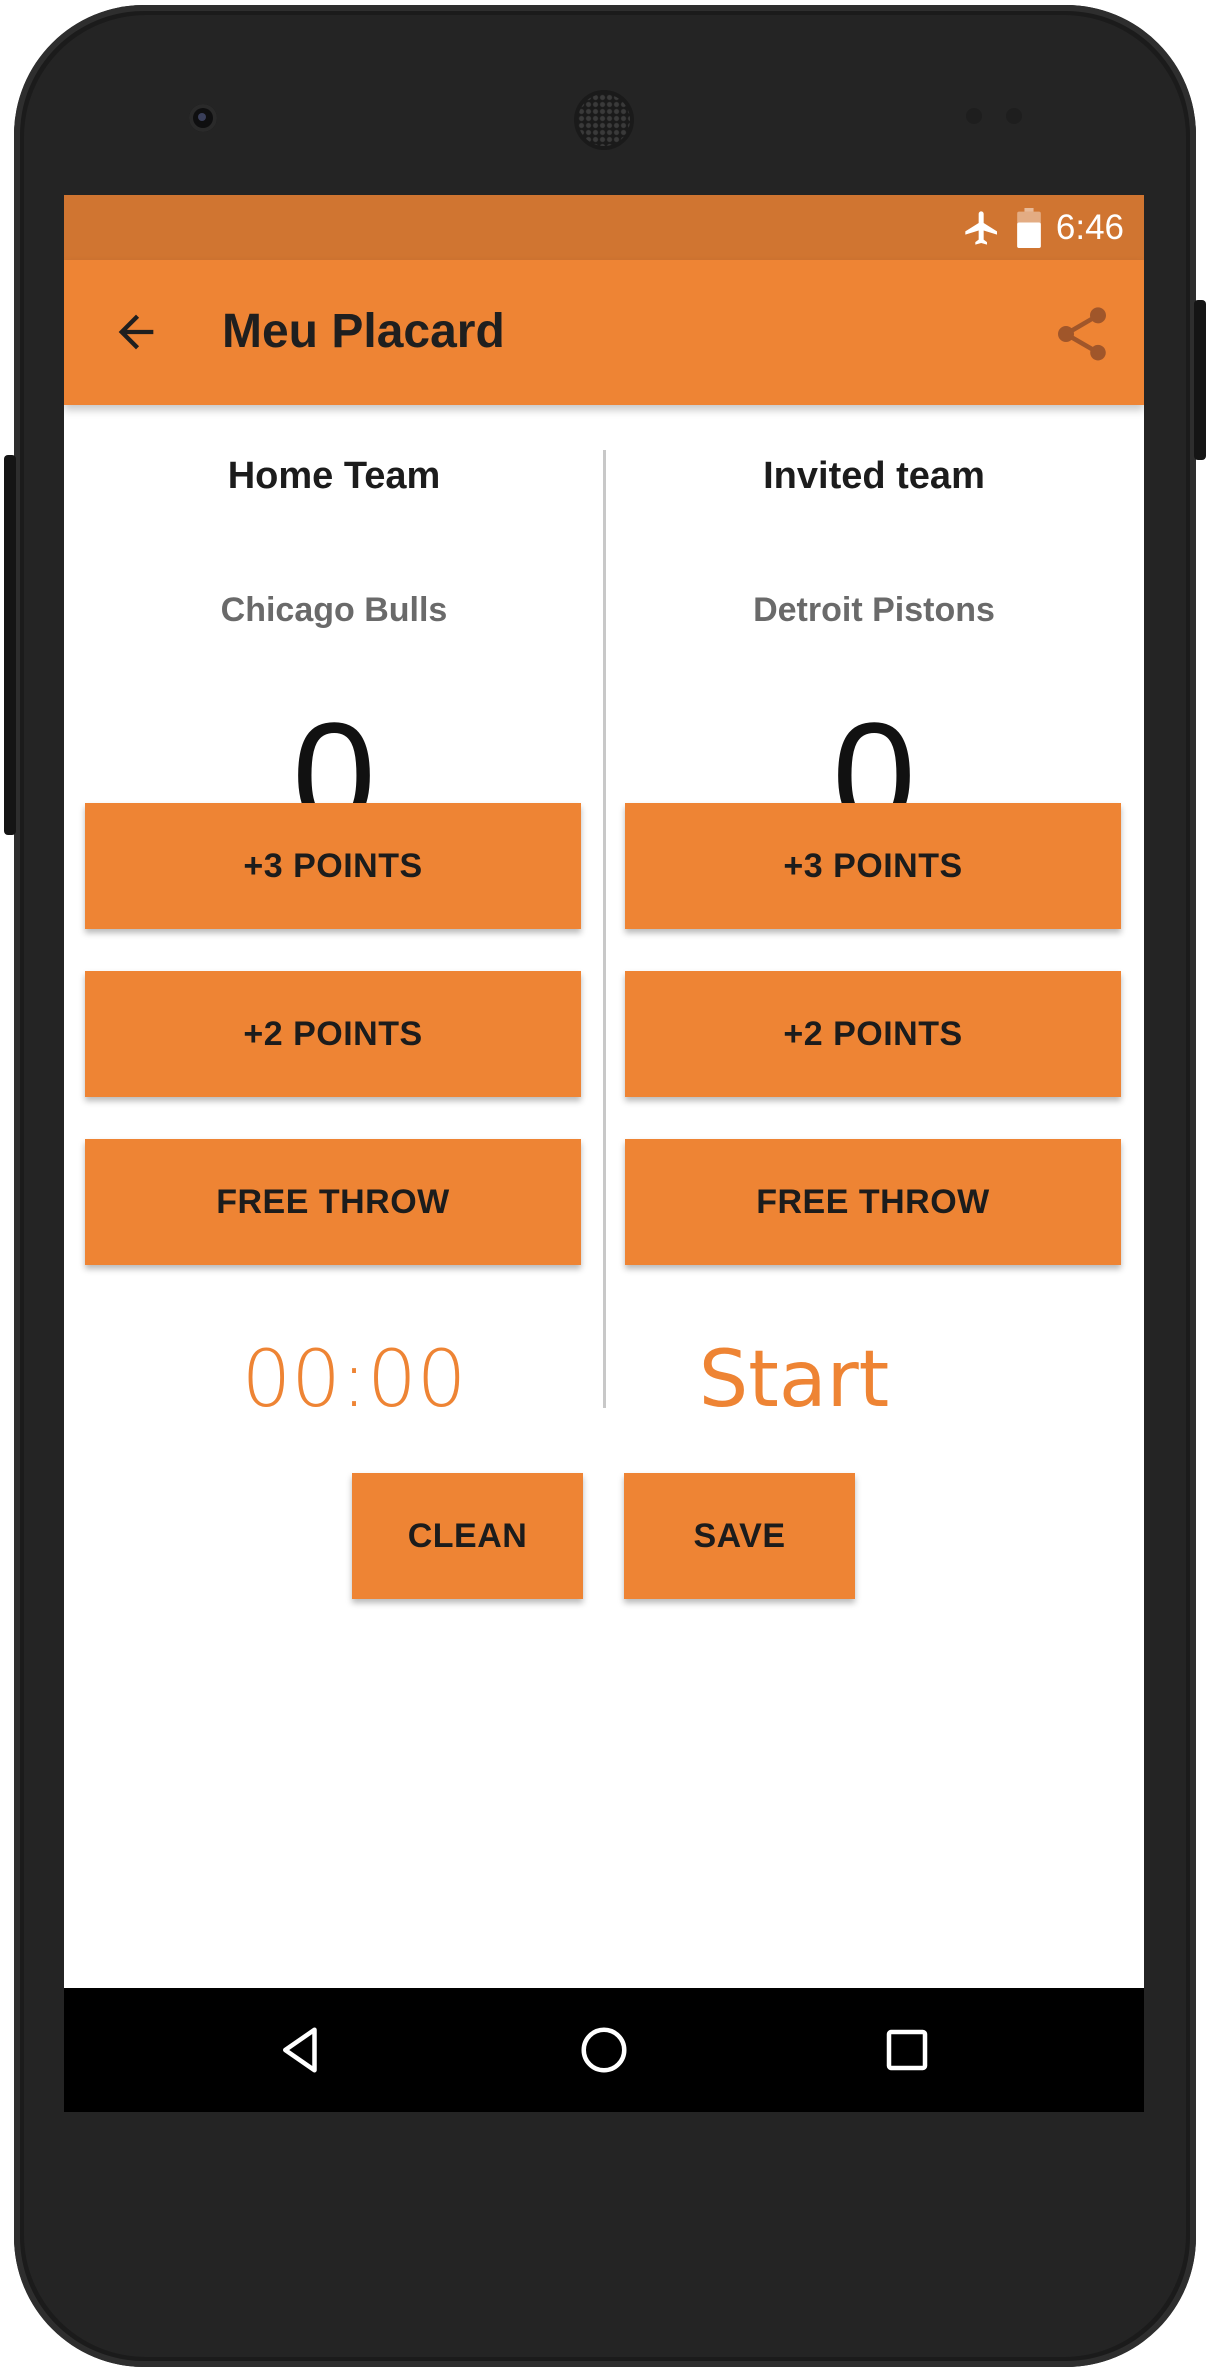  Describe the element at coordinates (907, 2050) in the screenshot. I see `recents-square-icon` at that location.